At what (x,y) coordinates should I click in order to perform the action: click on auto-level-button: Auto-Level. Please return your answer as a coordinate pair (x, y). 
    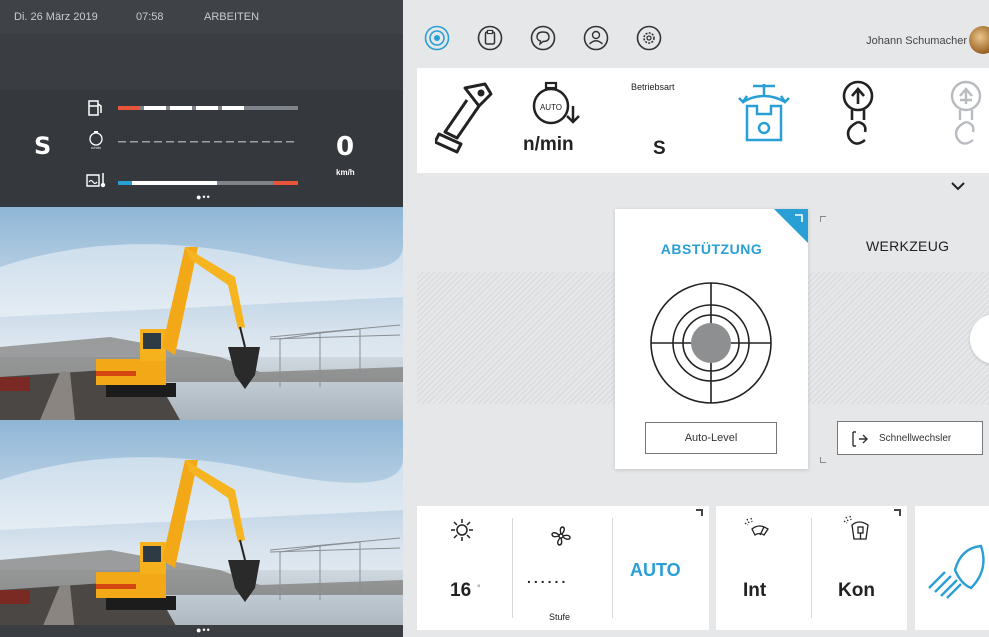
    Looking at the image, I should click on (711, 438).